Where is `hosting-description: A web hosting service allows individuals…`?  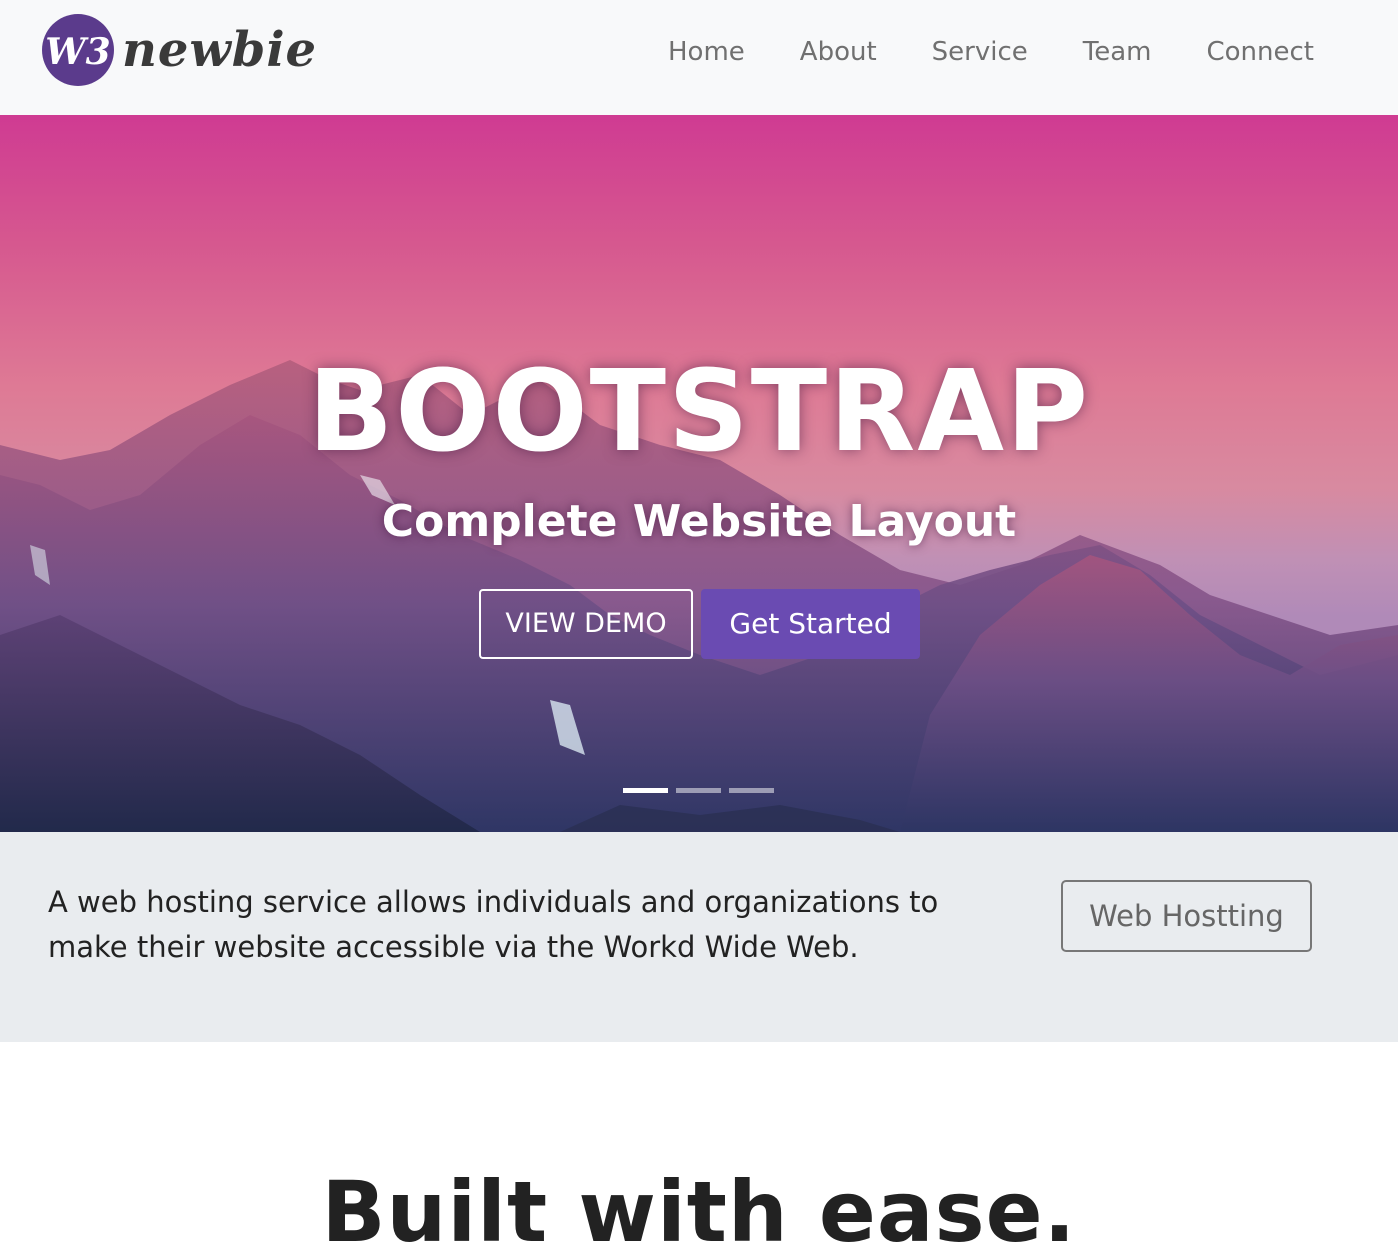 hosting-description: A web hosting service allows individuals… is located at coordinates (493, 924).